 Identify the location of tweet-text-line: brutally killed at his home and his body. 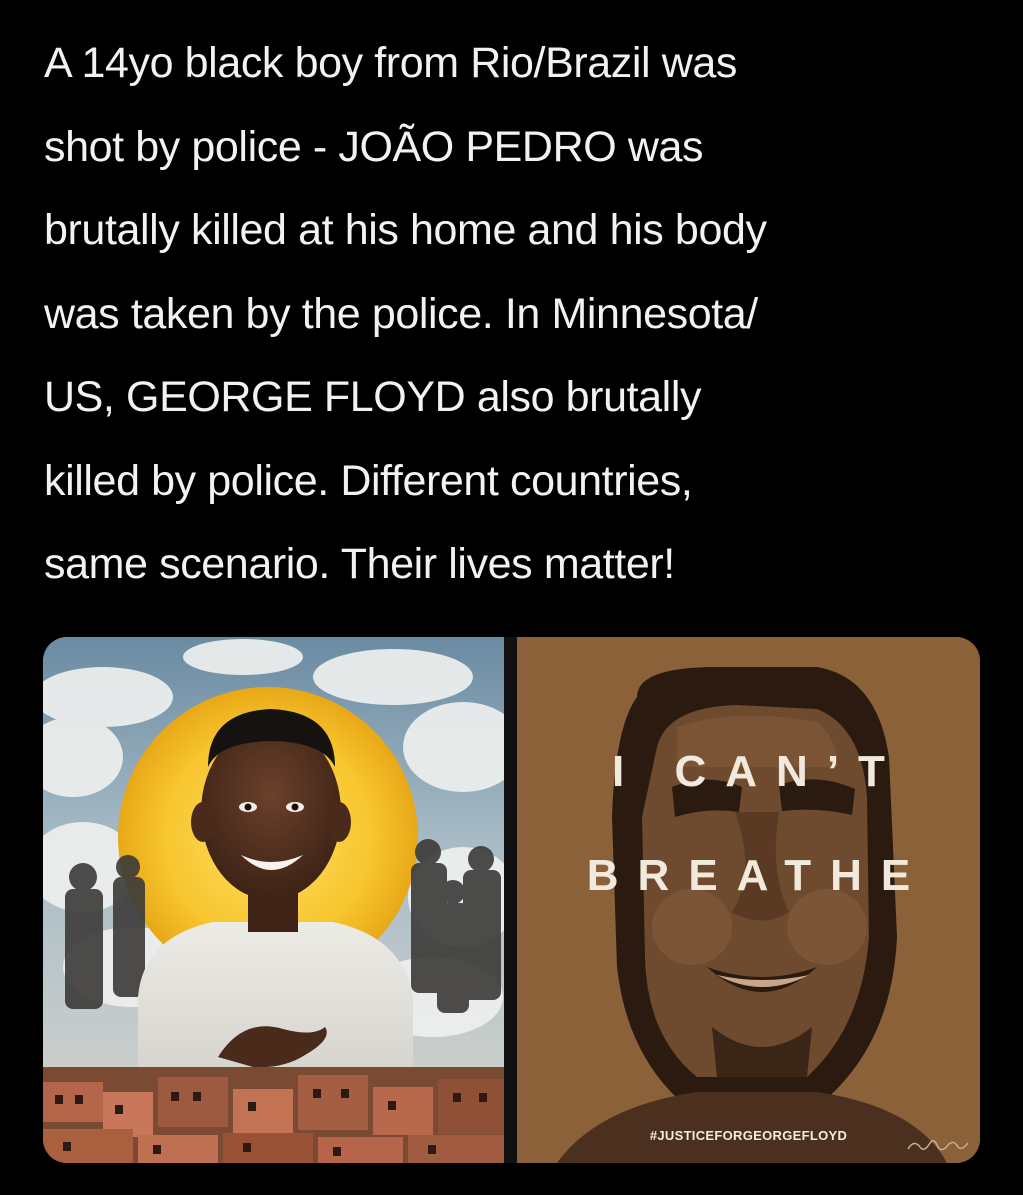
(405, 230).